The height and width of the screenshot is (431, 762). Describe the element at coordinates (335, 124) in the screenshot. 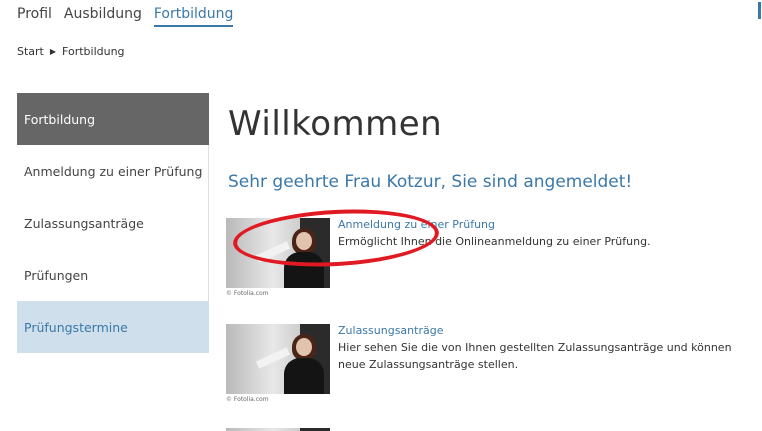

I see `page-title: Willkommen` at that location.